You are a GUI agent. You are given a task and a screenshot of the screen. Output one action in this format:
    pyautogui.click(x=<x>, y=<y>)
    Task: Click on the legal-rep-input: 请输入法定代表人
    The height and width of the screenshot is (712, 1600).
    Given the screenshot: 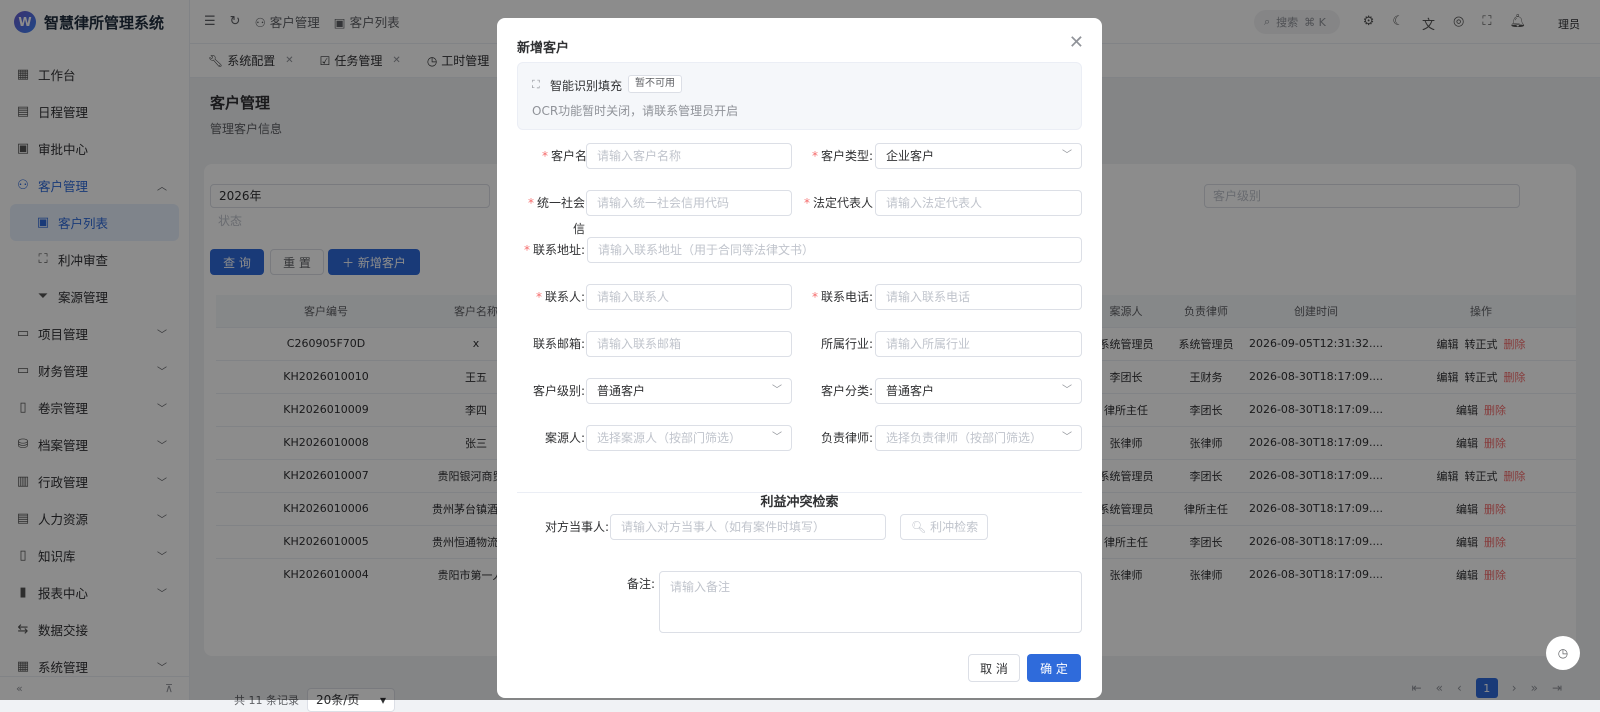 What is the action you would take?
    pyautogui.click(x=978, y=203)
    